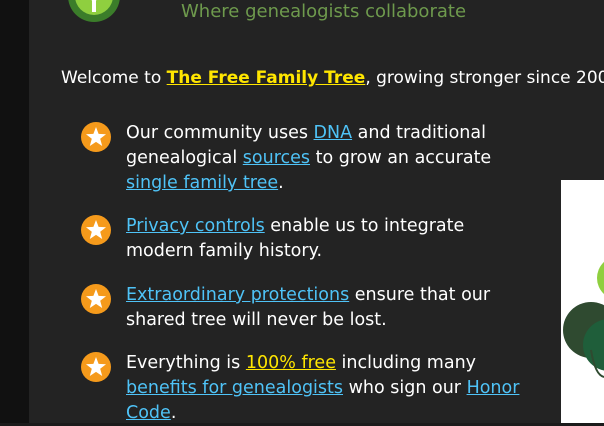  I want to click on text: Our community uses, so click(220, 133).